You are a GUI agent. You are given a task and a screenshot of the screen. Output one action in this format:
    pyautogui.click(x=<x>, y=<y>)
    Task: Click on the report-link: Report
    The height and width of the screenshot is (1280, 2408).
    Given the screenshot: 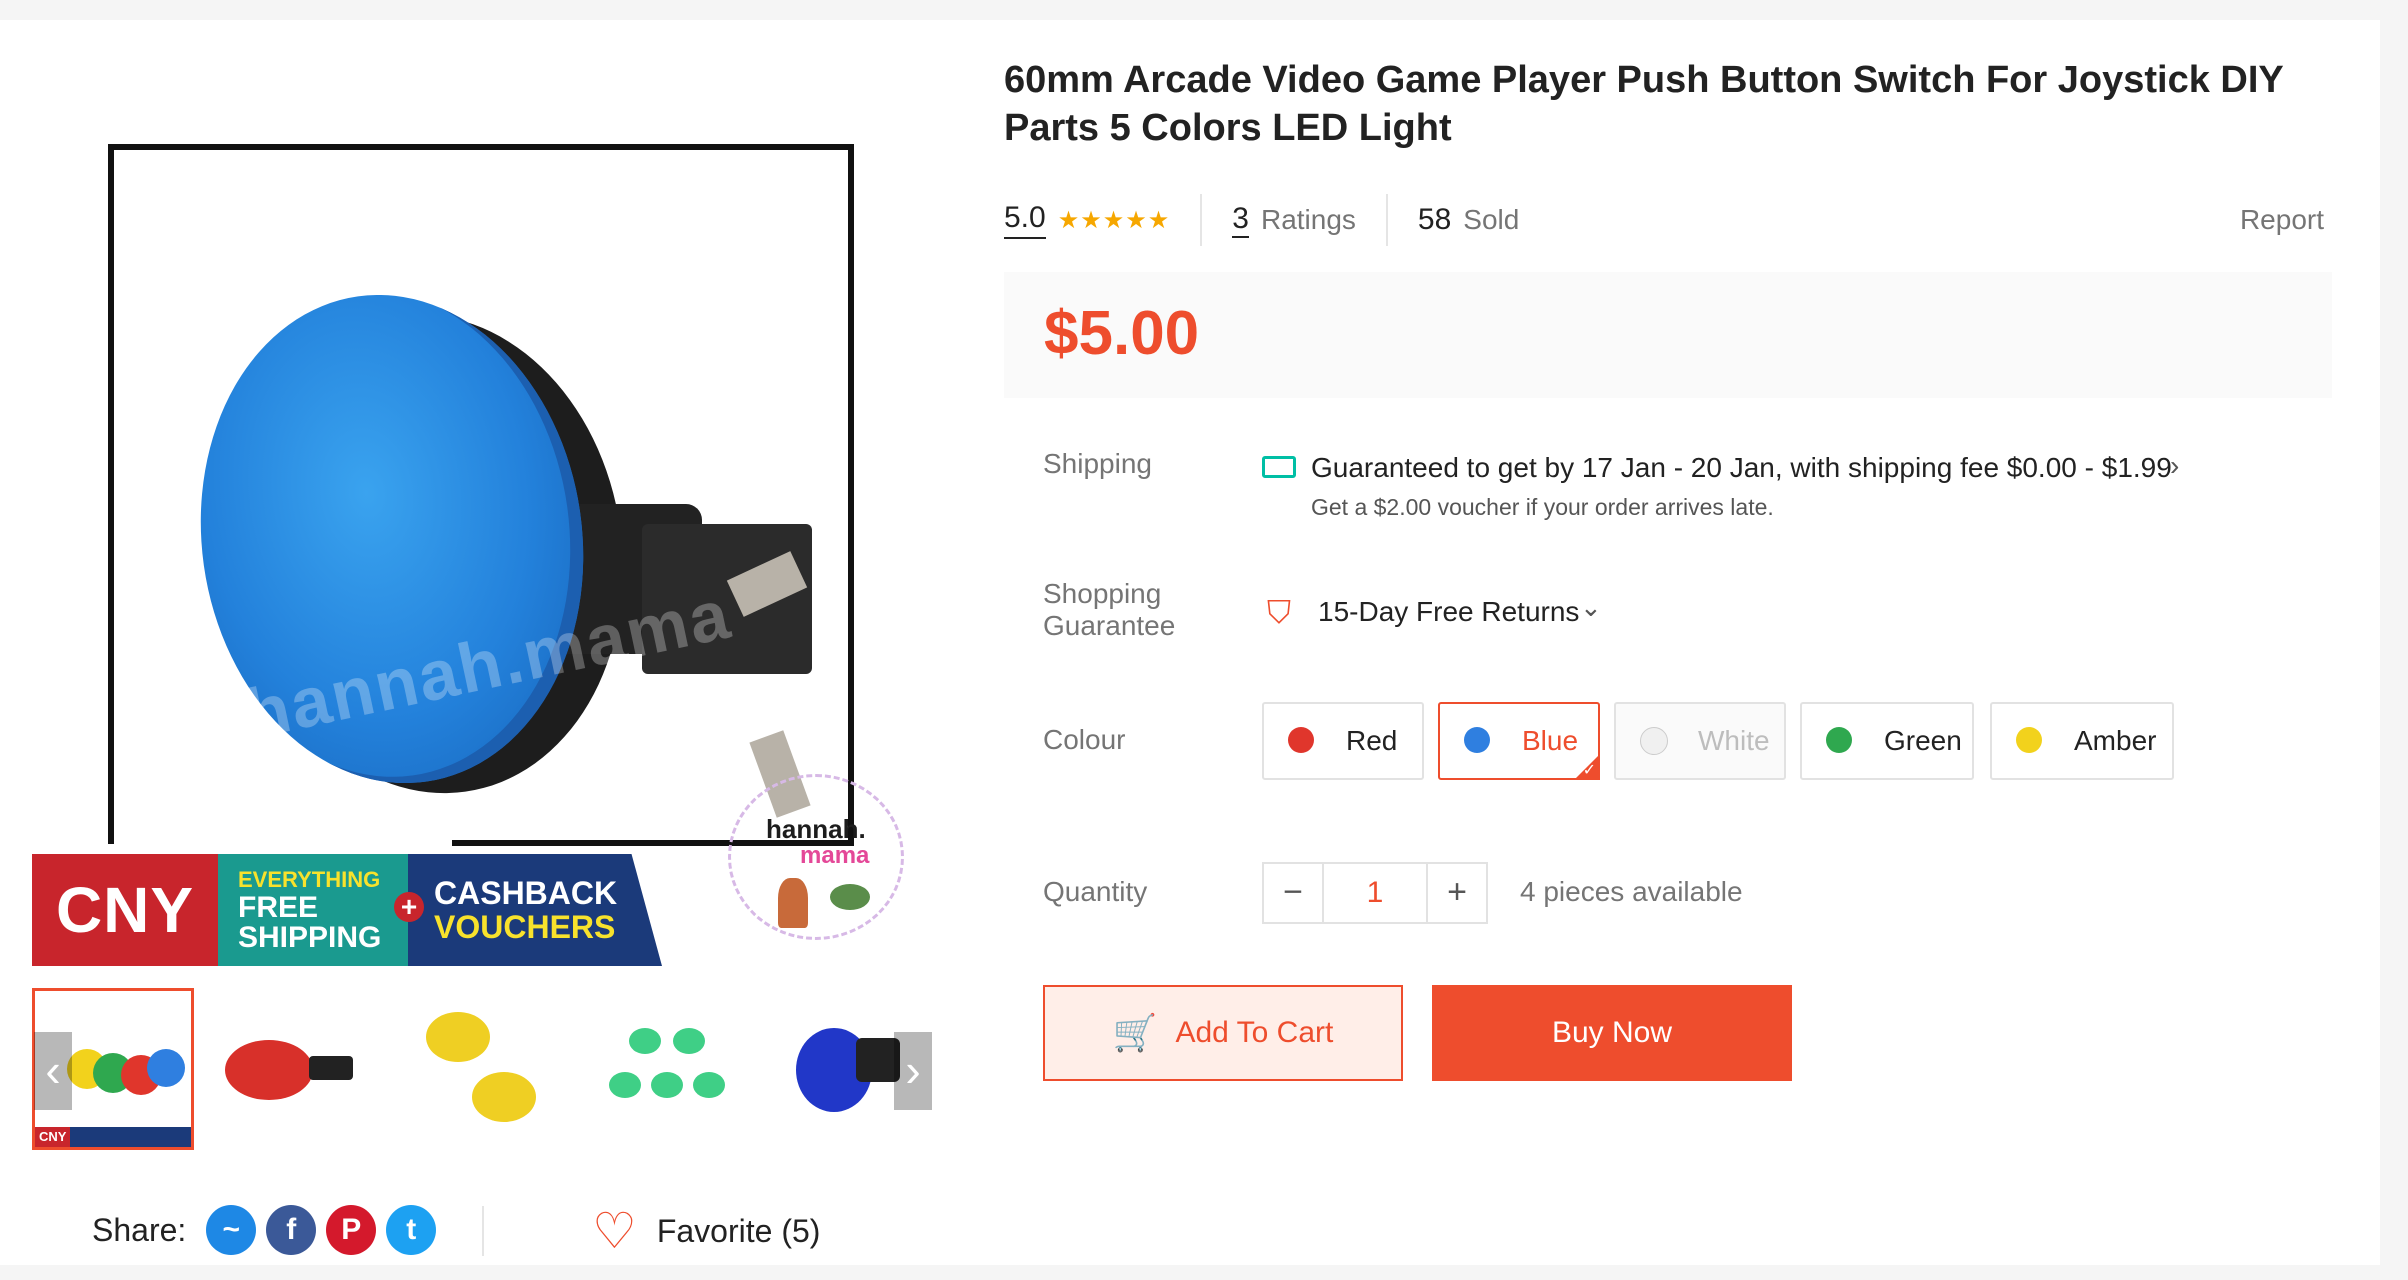 What is the action you would take?
    pyautogui.click(x=2282, y=220)
    